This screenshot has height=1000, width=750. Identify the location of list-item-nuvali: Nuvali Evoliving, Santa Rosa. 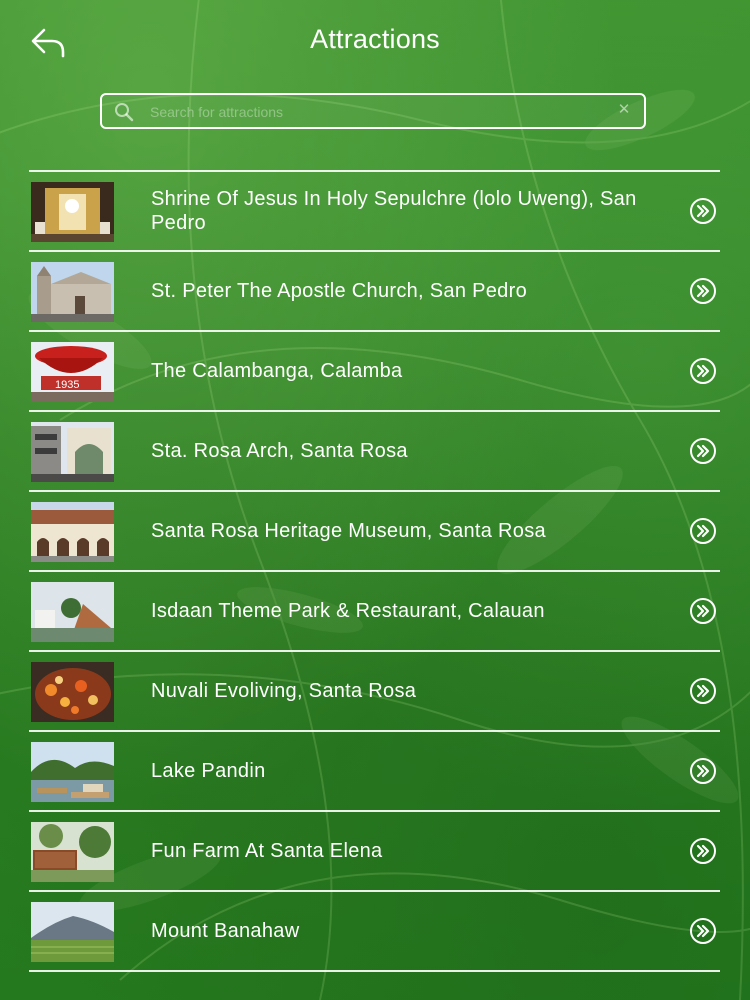
(374, 692).